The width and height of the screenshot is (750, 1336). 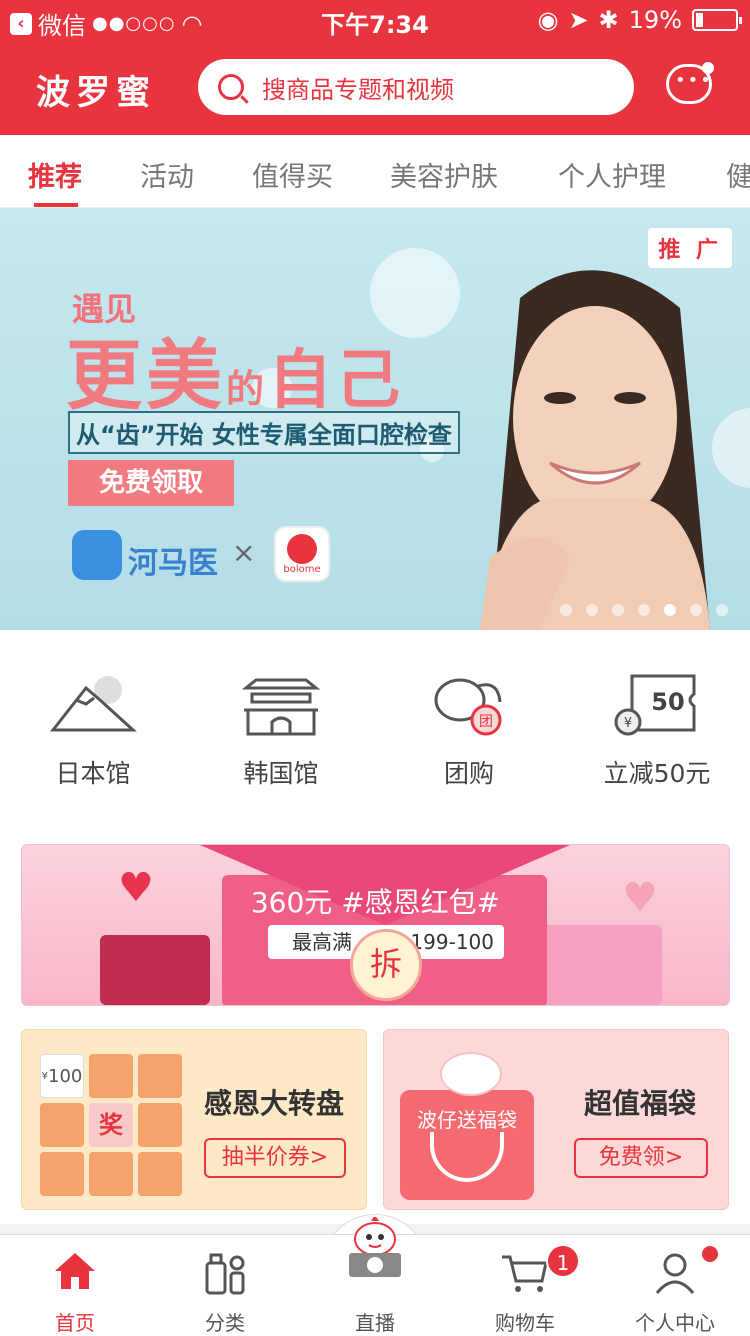 What do you see at coordinates (93, 773) in the screenshot?
I see `entry-japan-label: 日本馆` at bounding box center [93, 773].